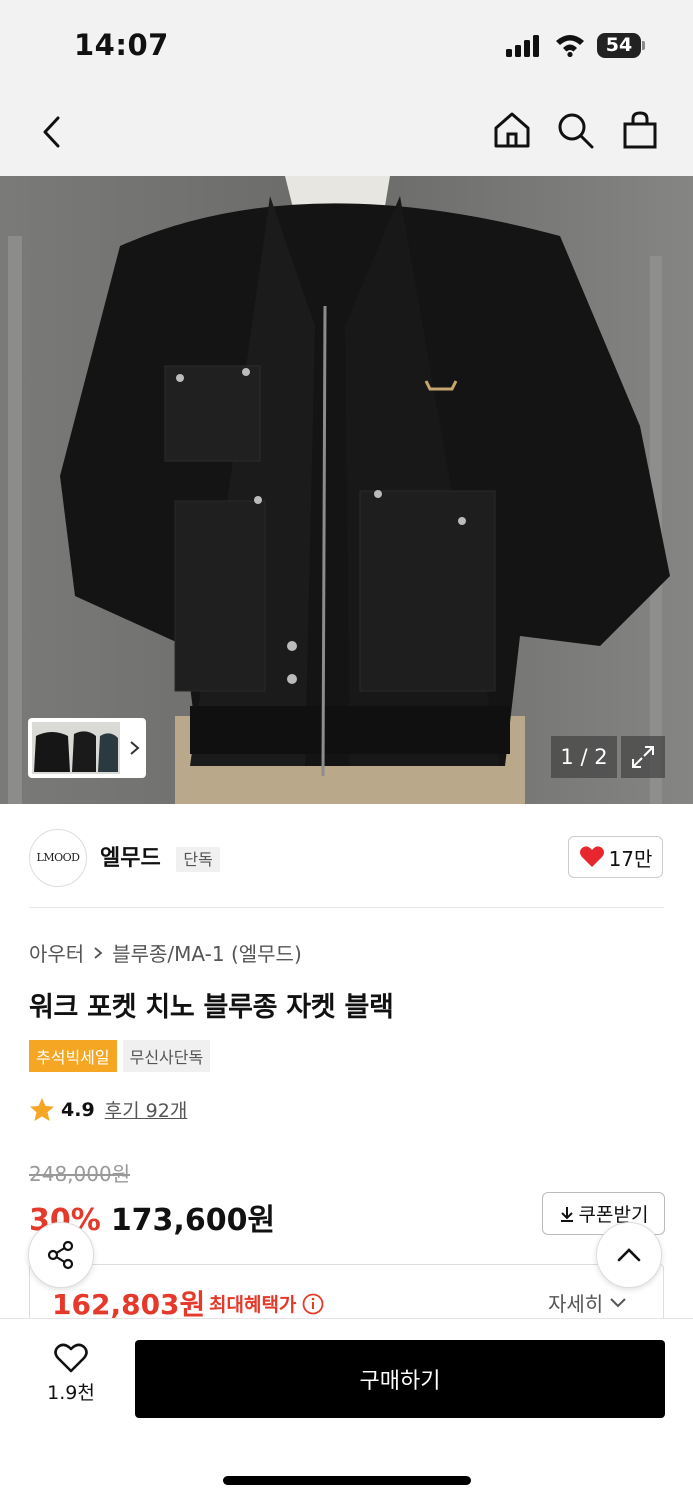  I want to click on product-title: 워크 포켓 치노 블루종 자켓 블랙, so click(211, 1007).